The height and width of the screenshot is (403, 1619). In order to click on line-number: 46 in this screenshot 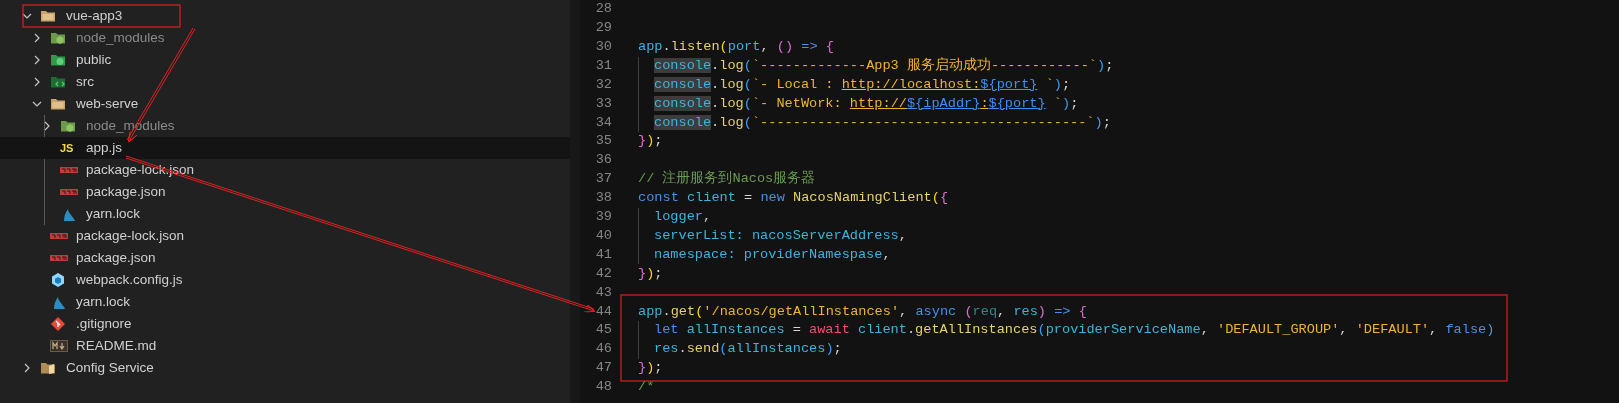, I will do `click(603, 349)`.